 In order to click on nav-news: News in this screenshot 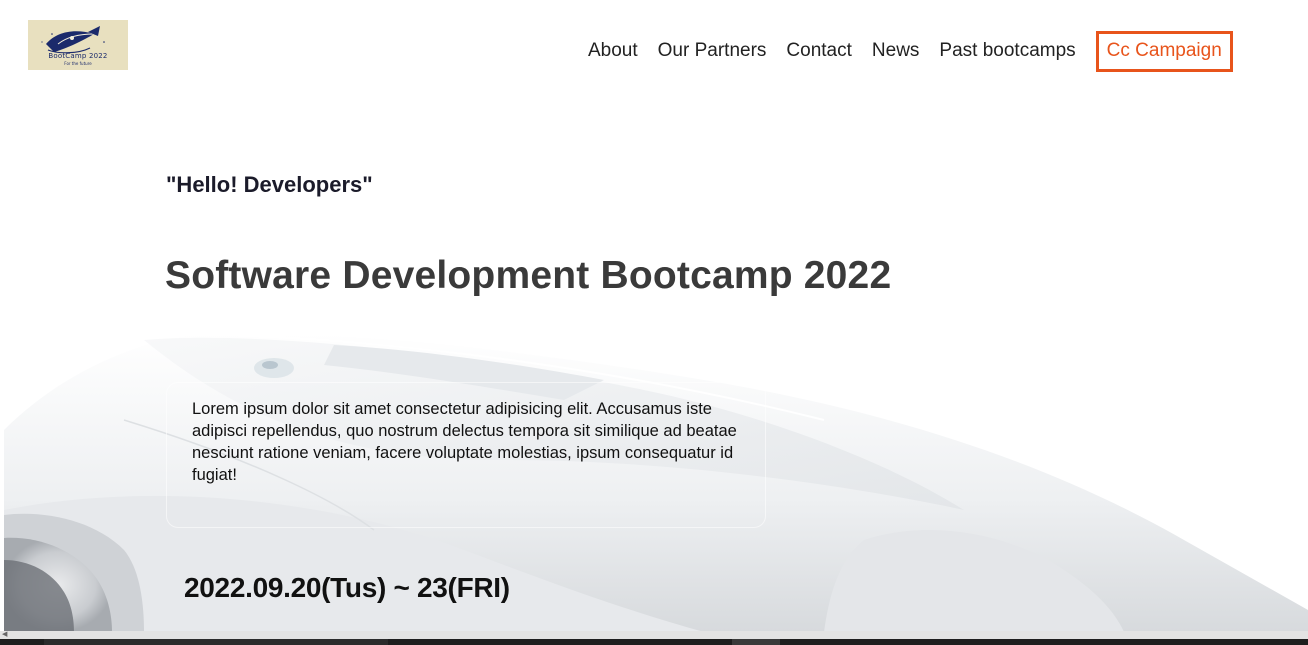, I will do `click(896, 51)`.